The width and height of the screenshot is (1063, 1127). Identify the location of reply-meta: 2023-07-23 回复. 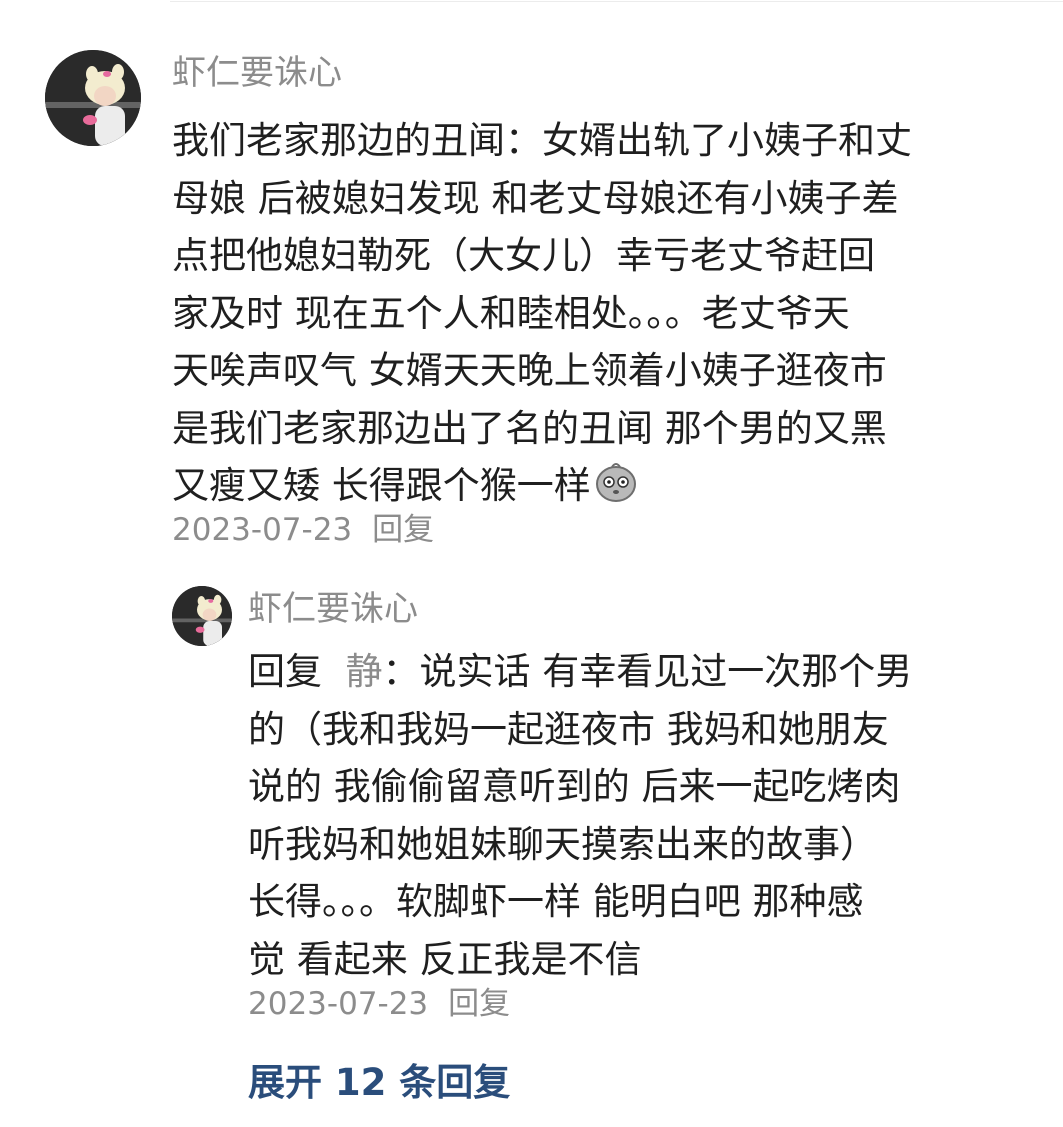
(379, 1004).